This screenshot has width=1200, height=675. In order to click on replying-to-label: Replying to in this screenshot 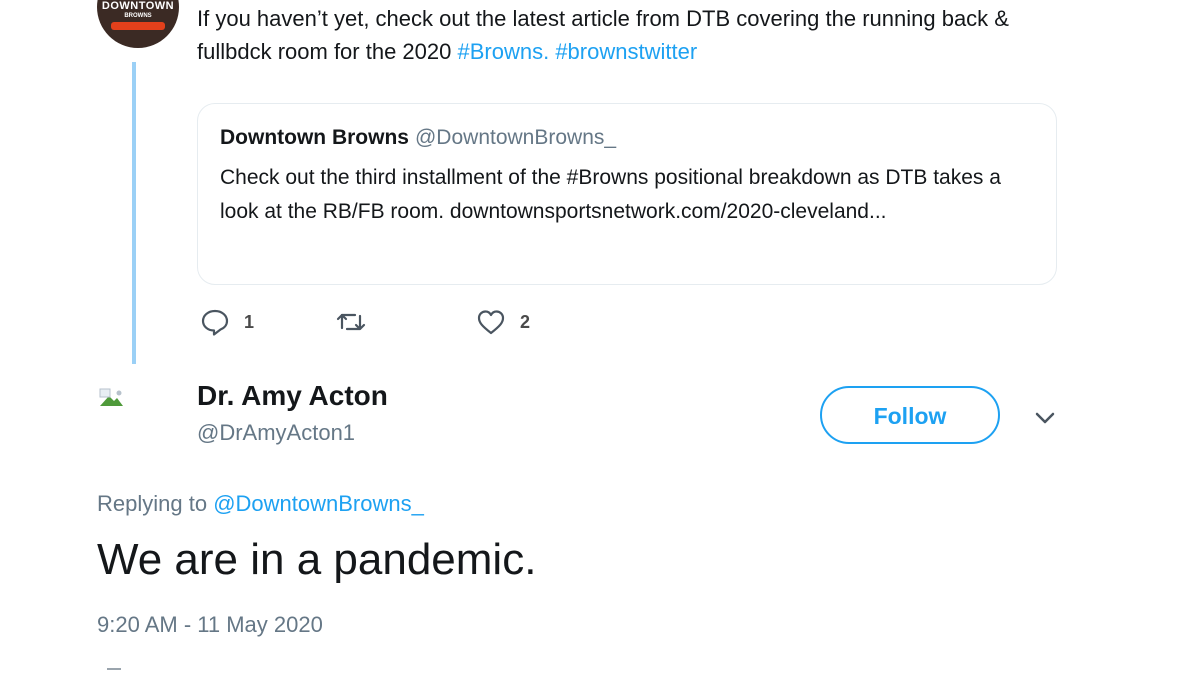, I will do `click(152, 503)`.